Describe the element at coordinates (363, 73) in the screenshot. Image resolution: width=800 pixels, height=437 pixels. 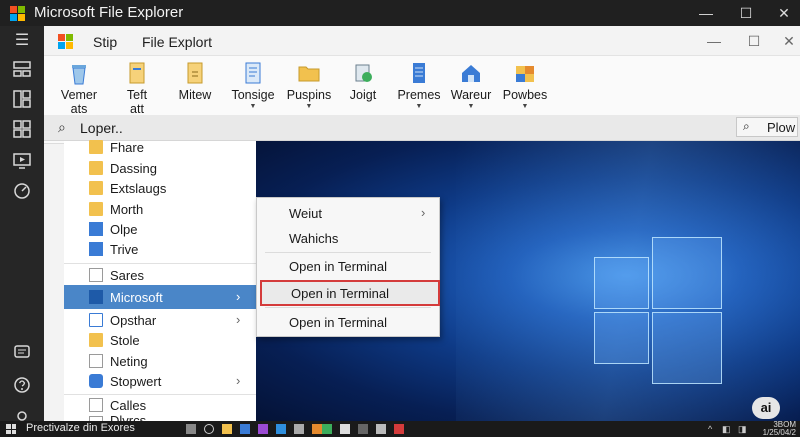
I see `share-icon` at that location.